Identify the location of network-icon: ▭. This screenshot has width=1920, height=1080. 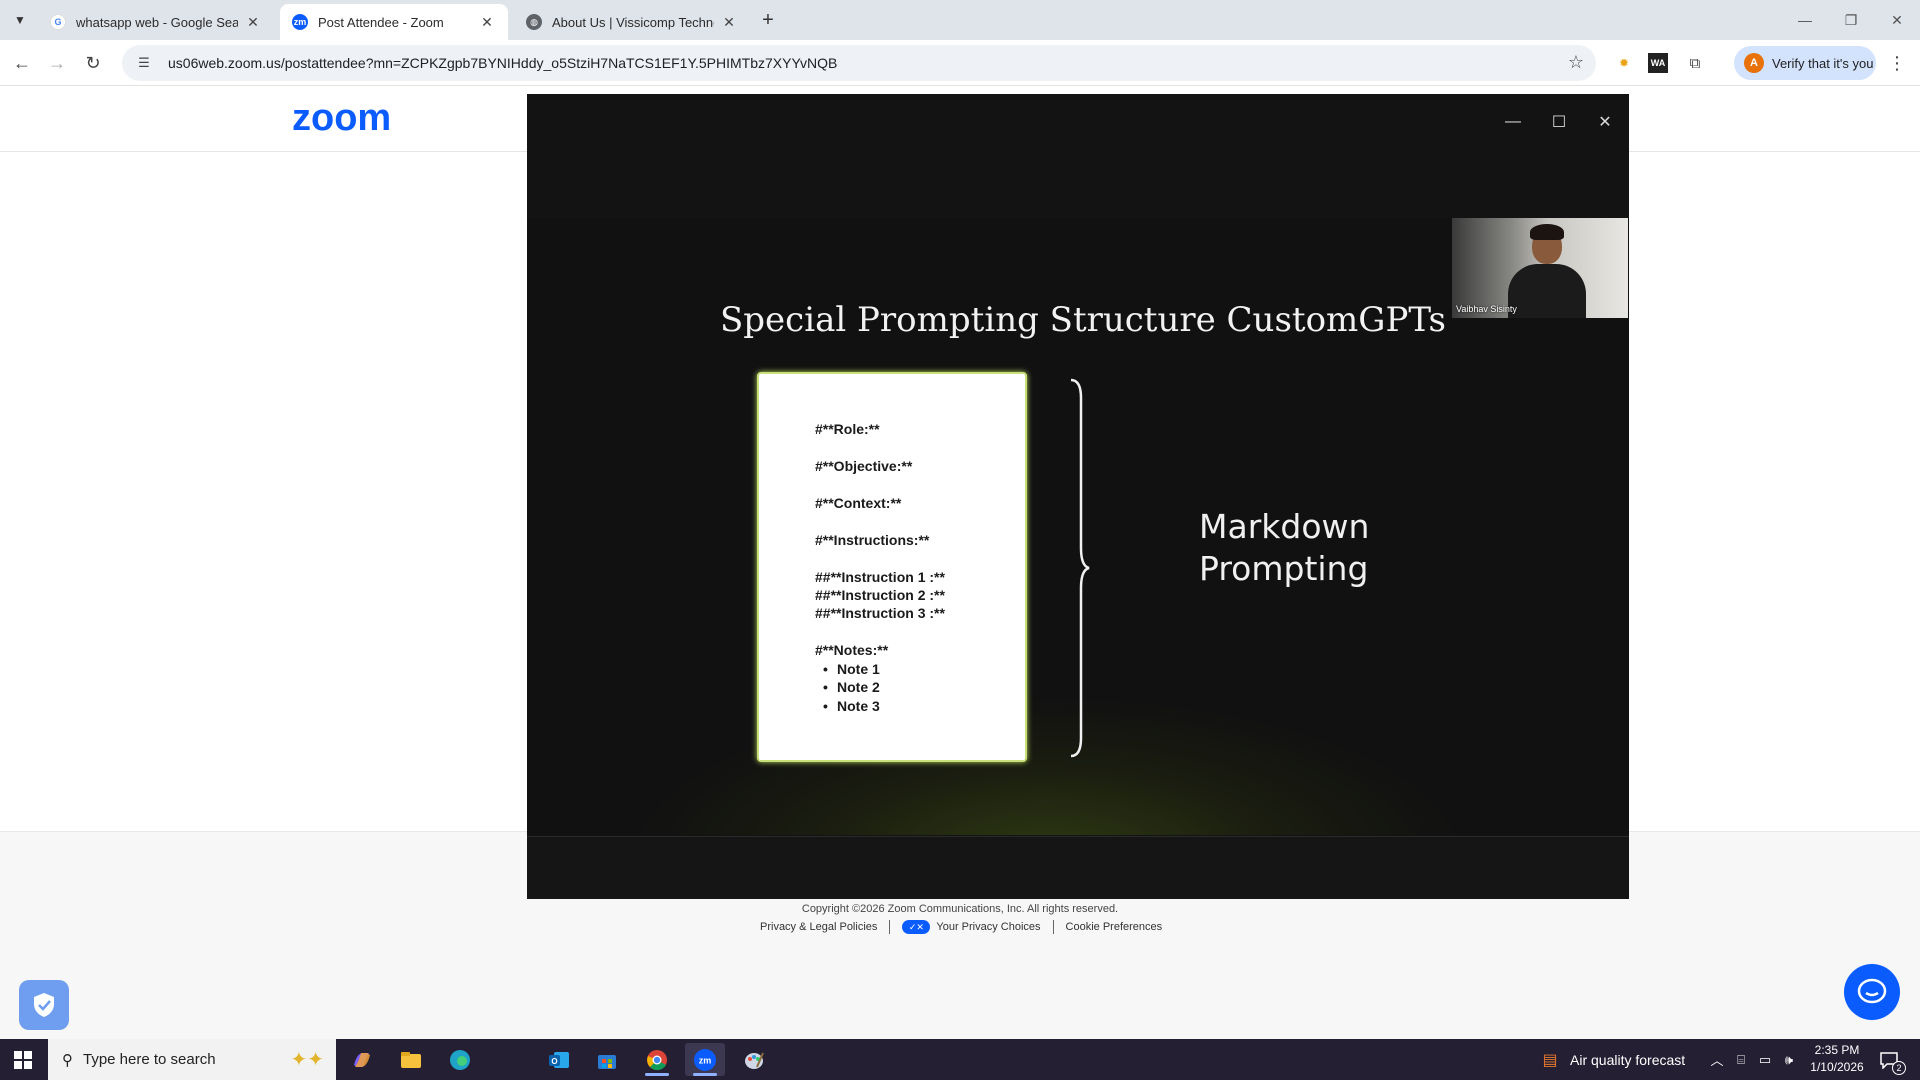
(1765, 1059).